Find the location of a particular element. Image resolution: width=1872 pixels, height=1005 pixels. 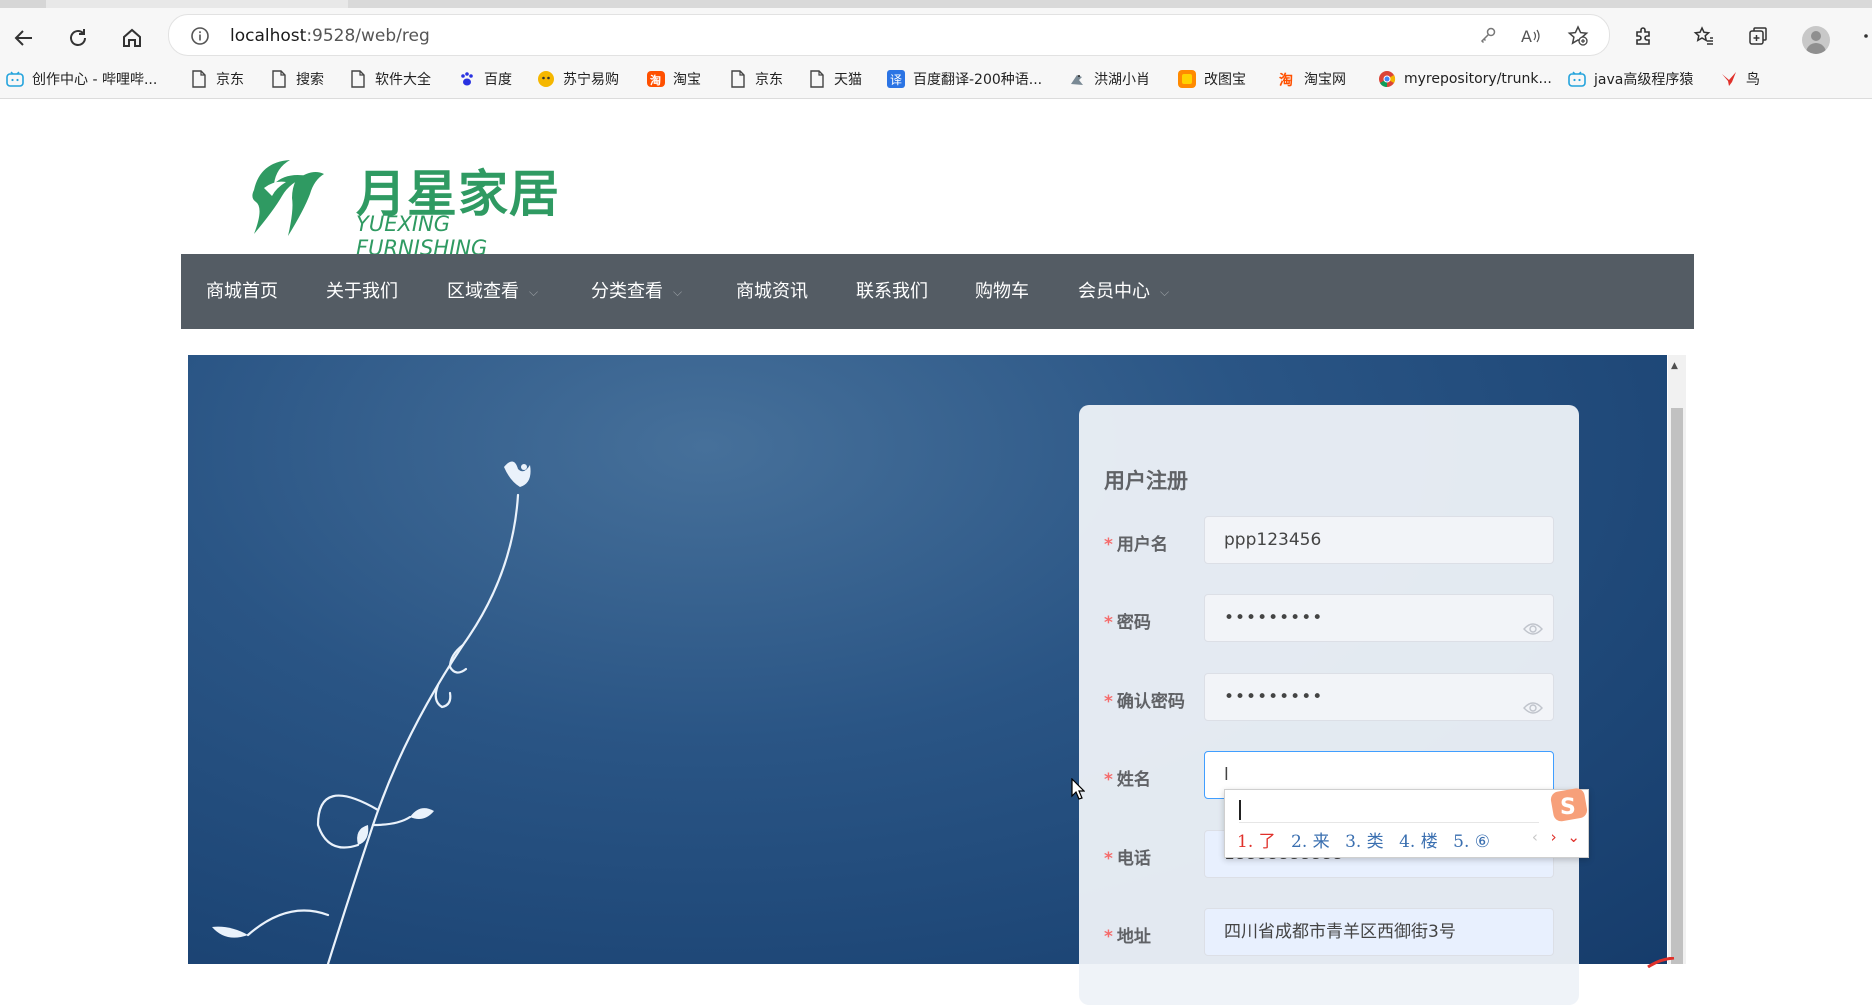

bookmark-item: 搜索 is located at coordinates (297, 79).